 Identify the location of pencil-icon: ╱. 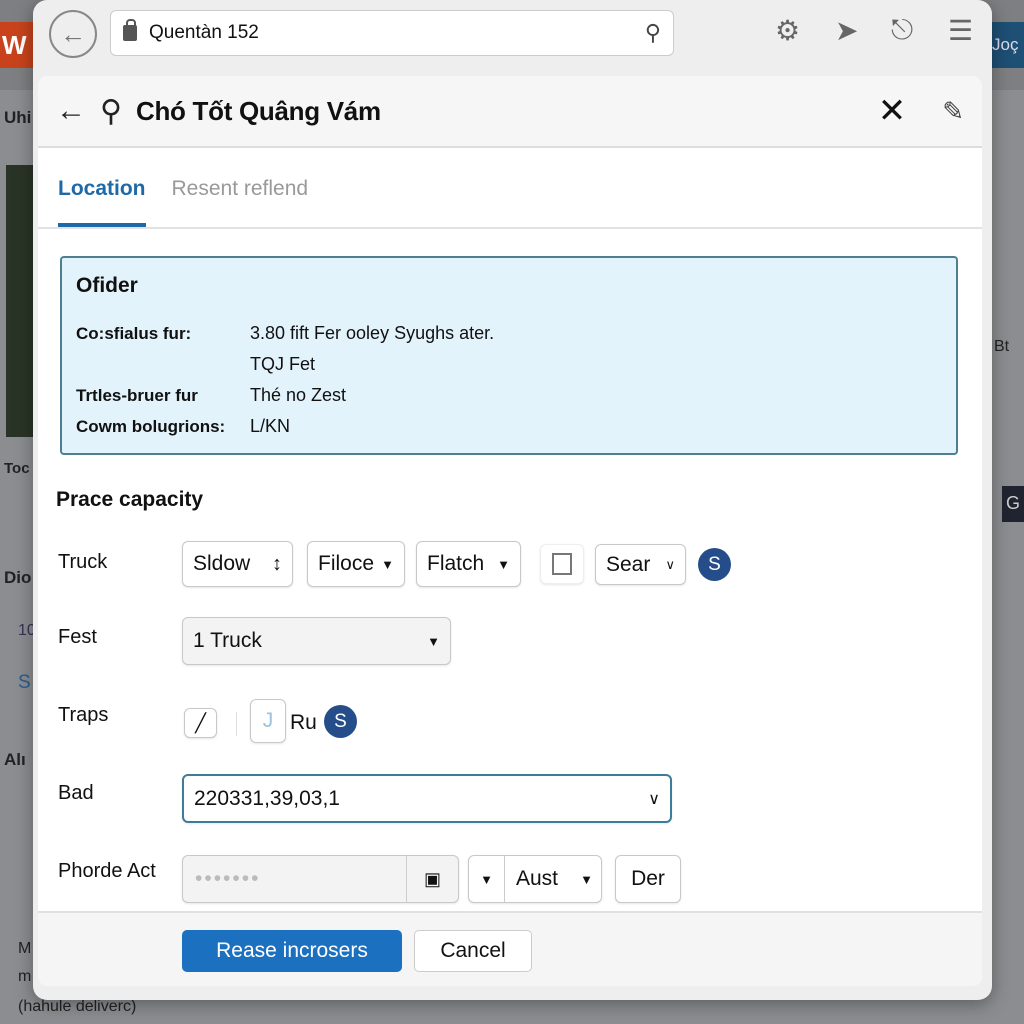
(200, 722).